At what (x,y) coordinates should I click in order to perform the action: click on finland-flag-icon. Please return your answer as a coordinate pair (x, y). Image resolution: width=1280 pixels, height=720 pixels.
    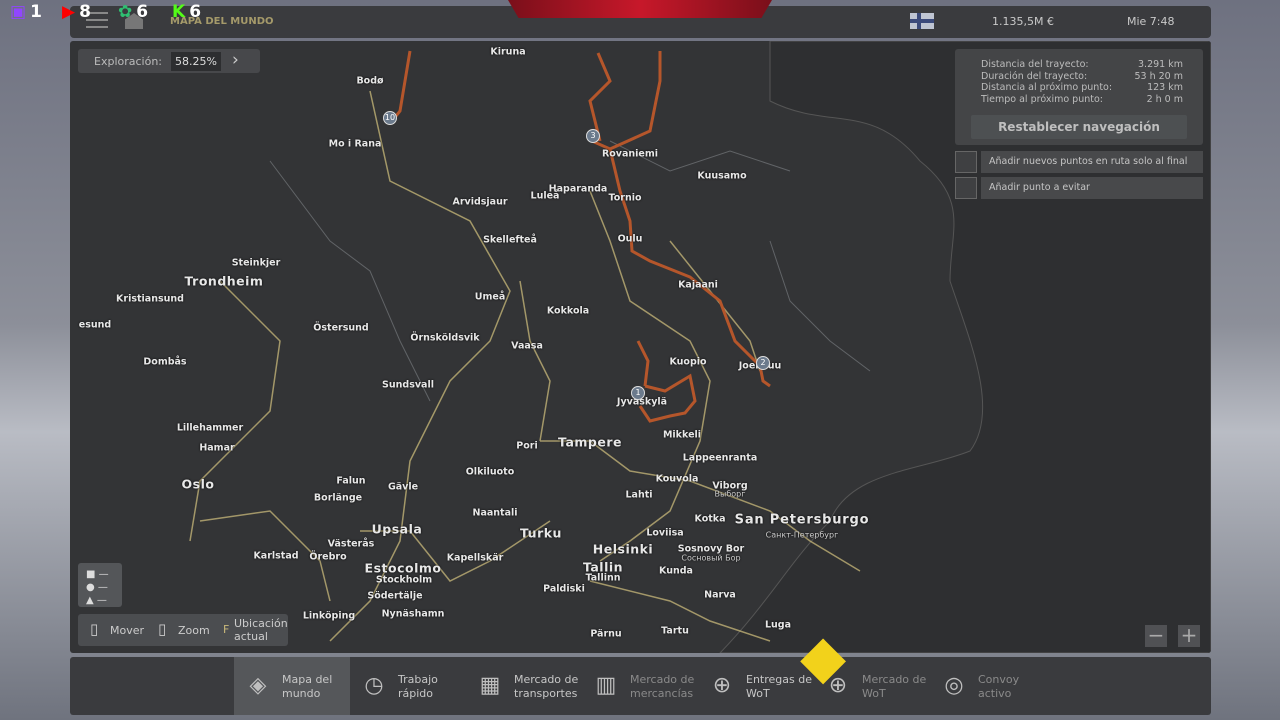
    Looking at the image, I should click on (922, 21).